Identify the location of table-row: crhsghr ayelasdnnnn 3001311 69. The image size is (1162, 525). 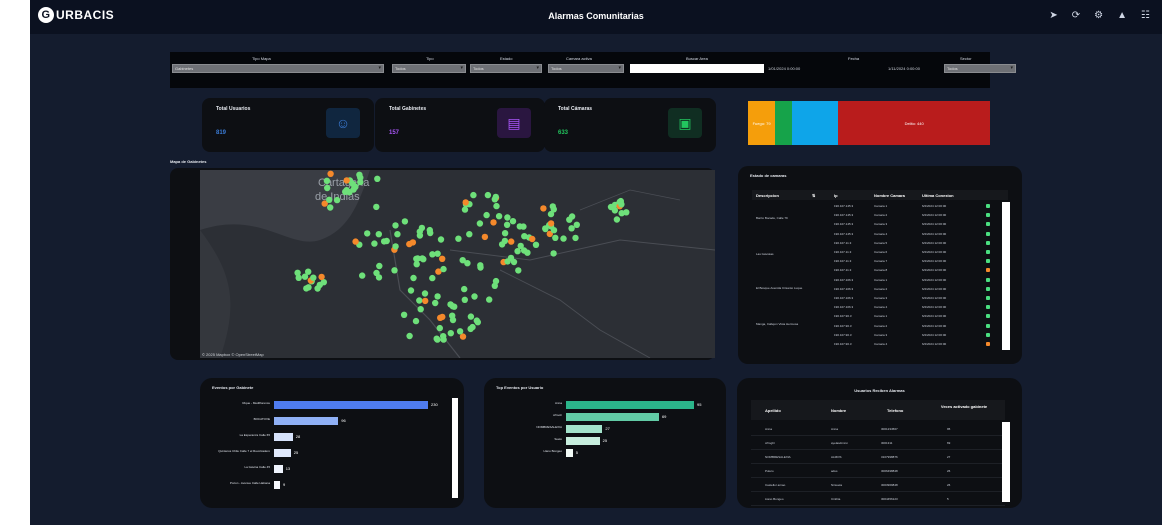
(878, 443).